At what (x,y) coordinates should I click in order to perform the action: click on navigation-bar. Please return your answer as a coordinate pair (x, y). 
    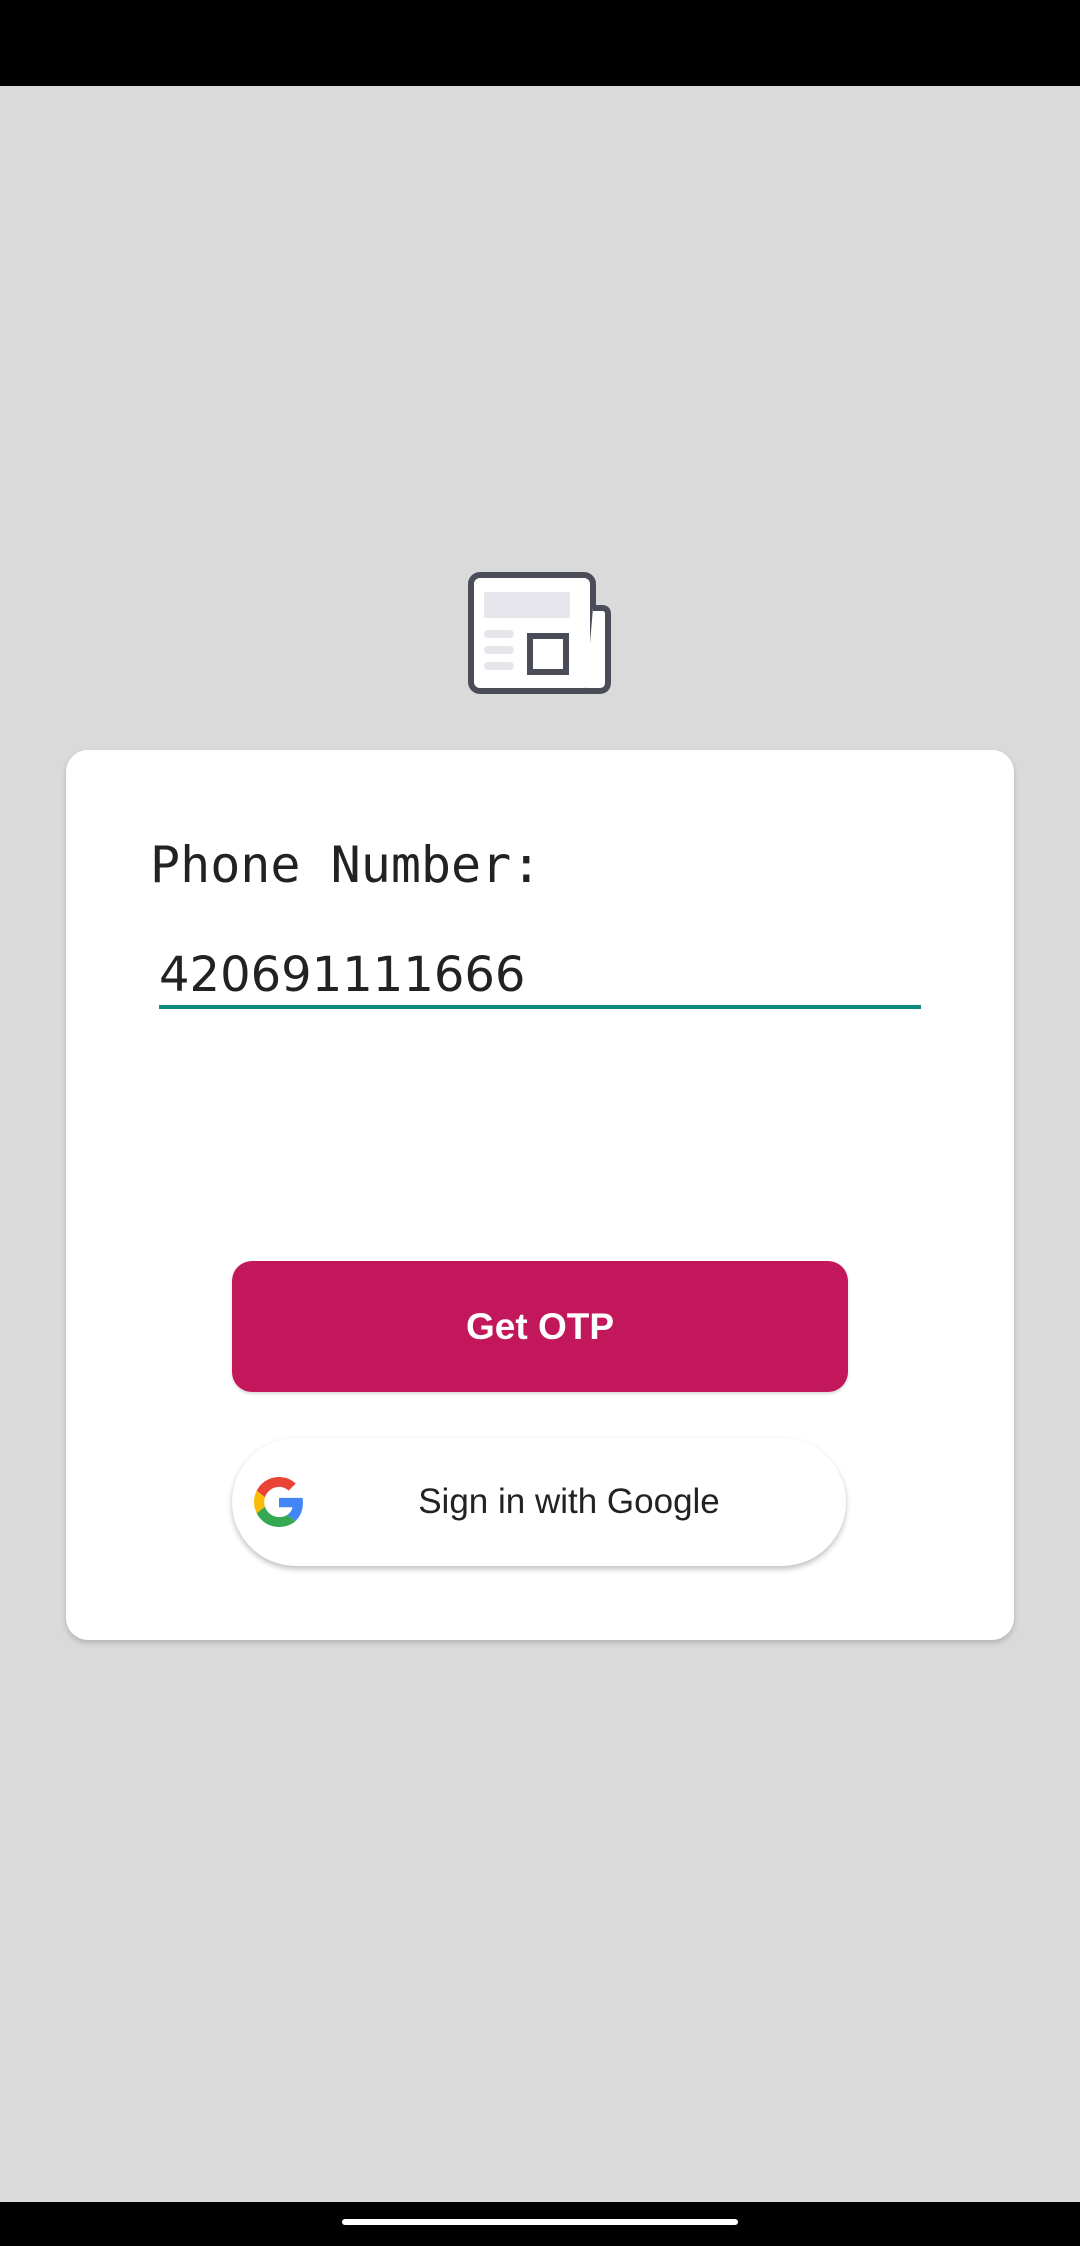
    Looking at the image, I should click on (540, 2224).